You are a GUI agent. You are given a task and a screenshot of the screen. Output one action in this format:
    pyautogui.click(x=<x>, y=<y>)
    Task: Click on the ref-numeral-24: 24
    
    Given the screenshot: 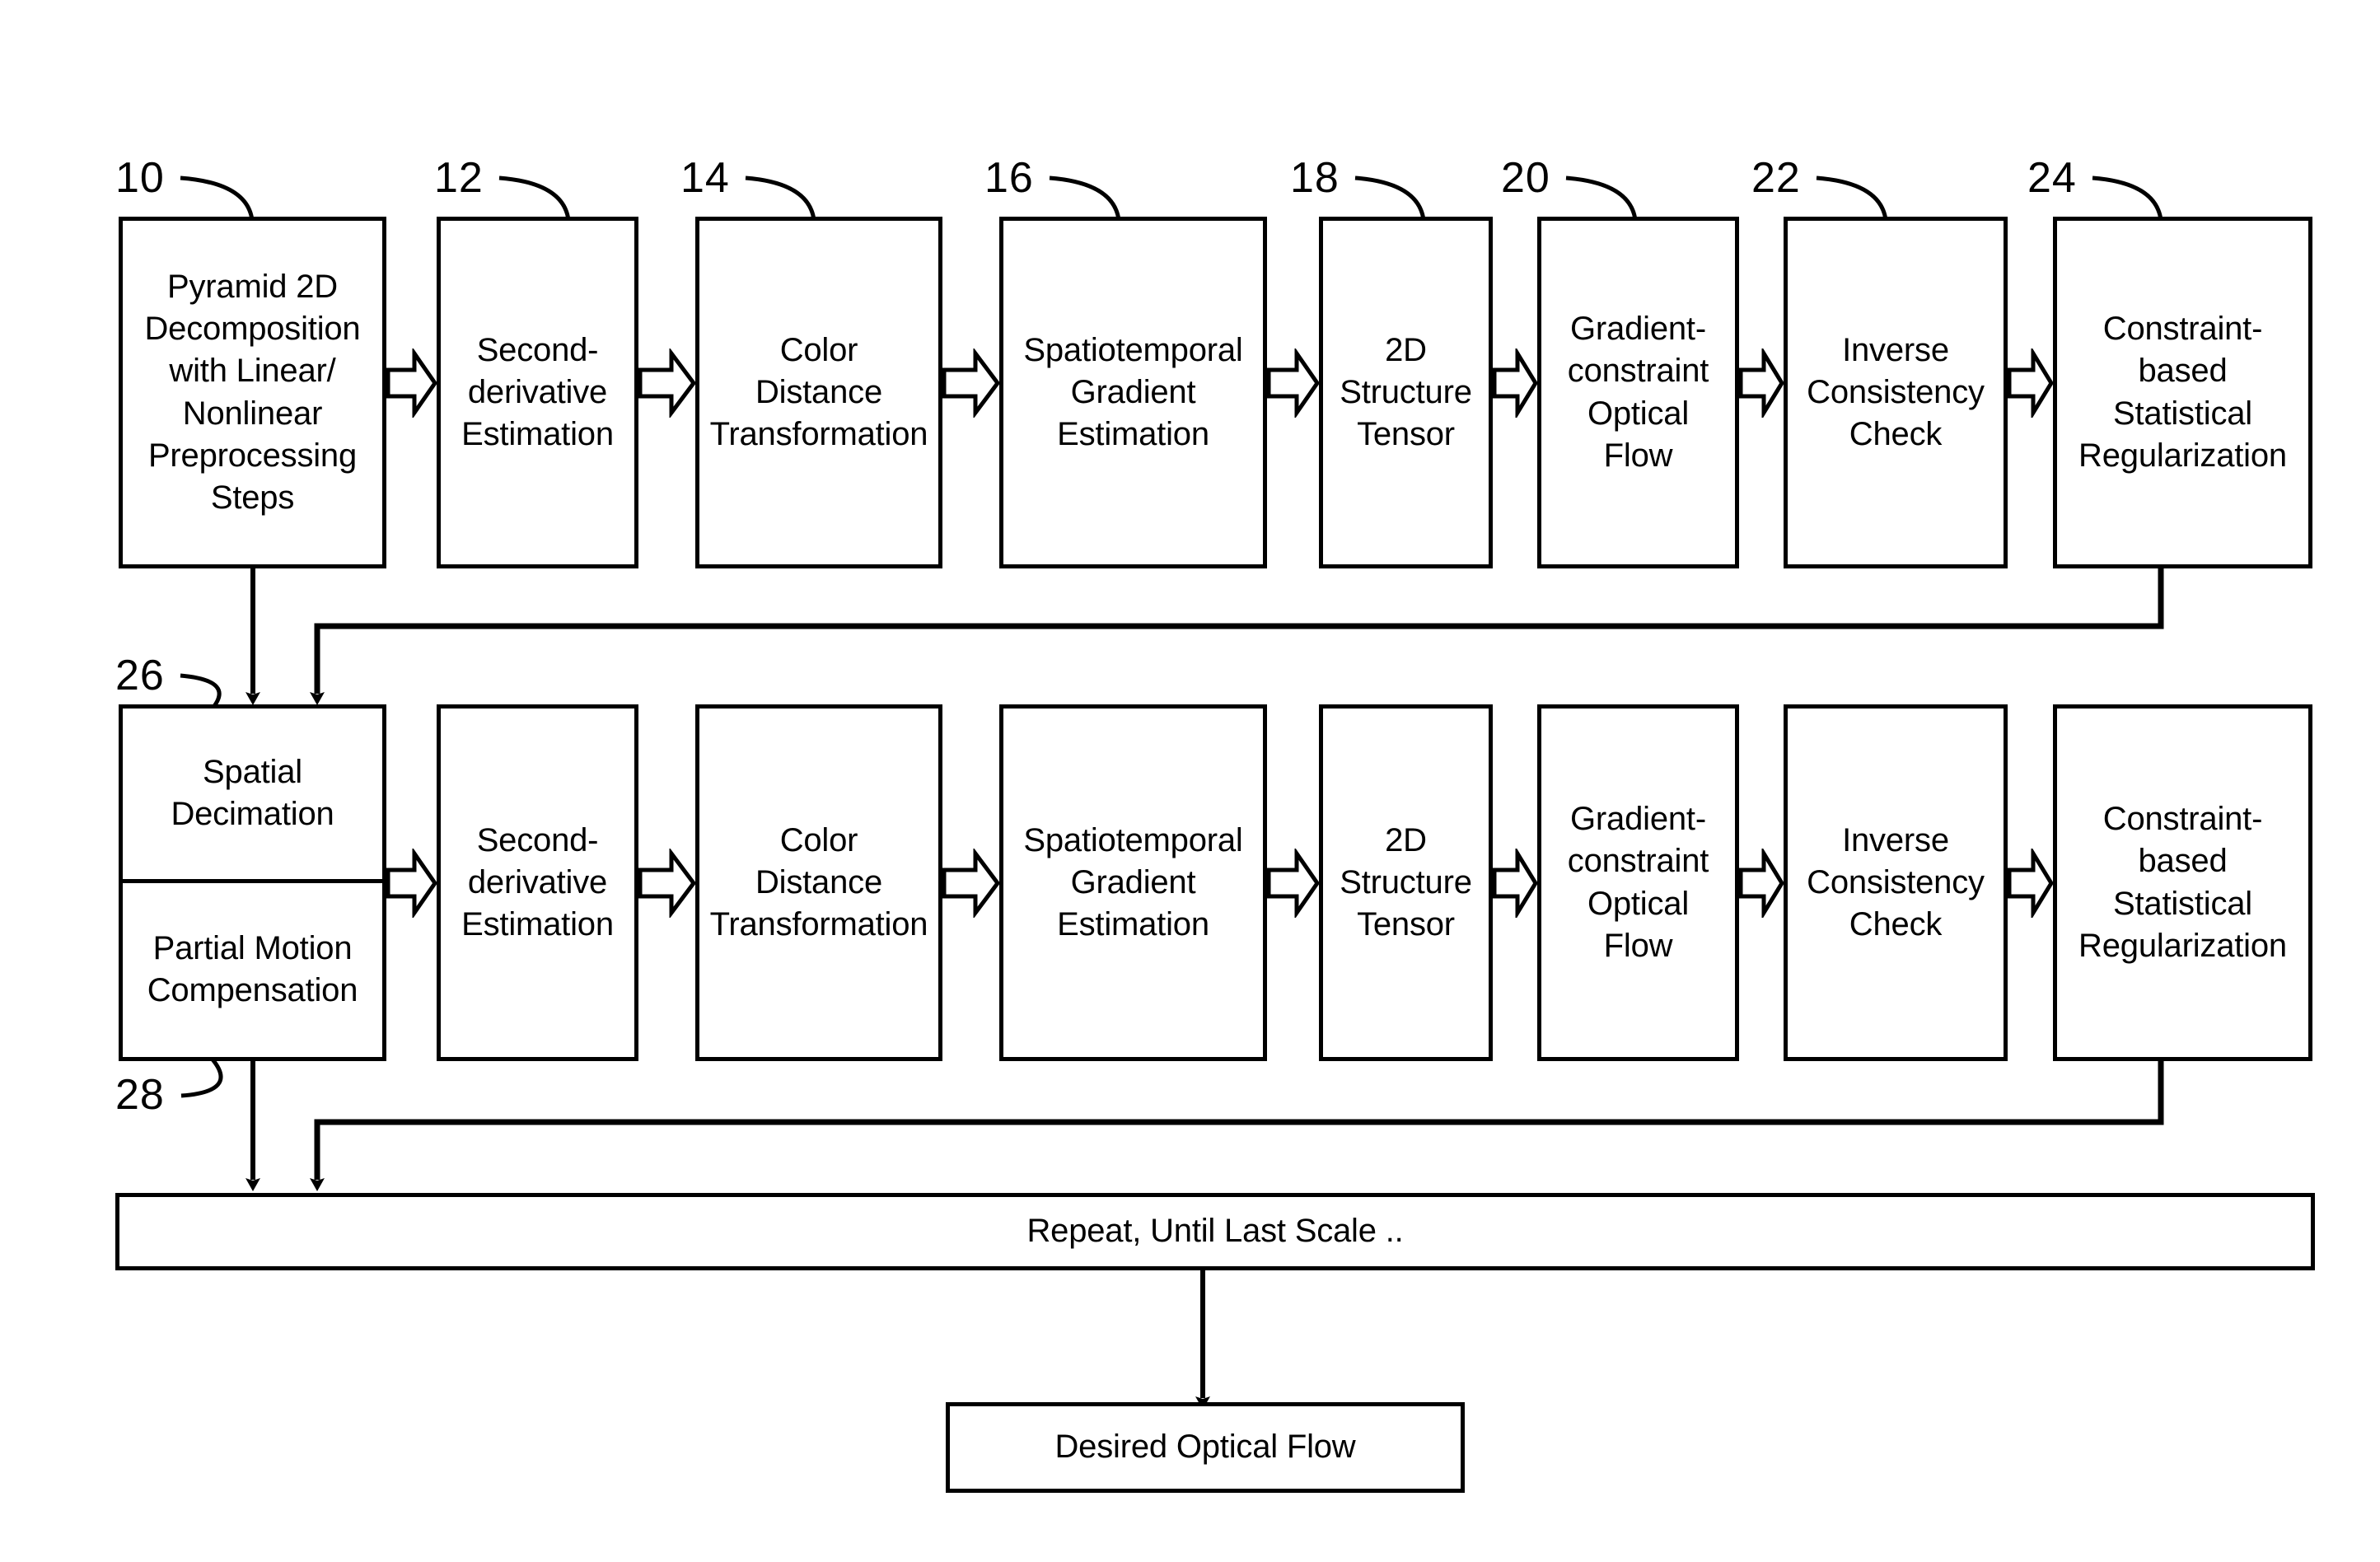 What is the action you would take?
    pyautogui.click(x=2052, y=178)
    